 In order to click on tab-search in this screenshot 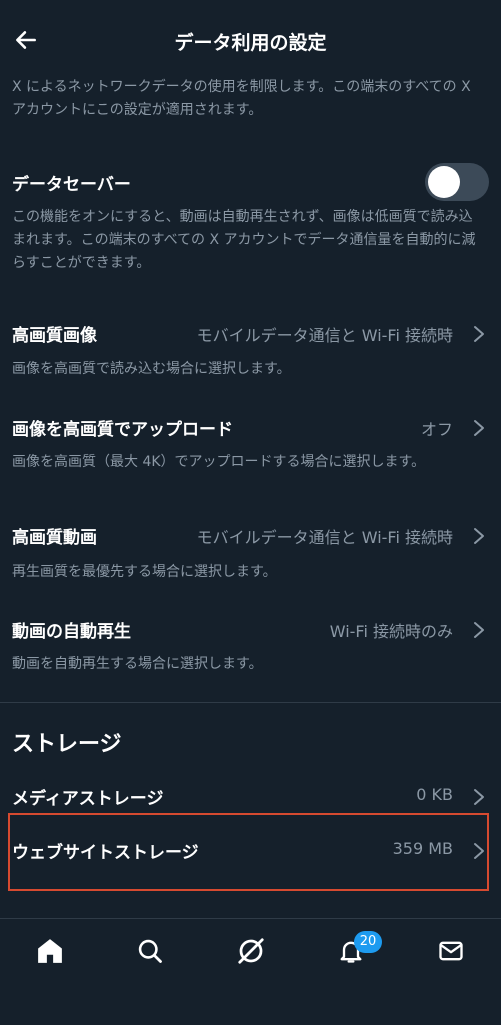, I will do `click(150, 951)`.